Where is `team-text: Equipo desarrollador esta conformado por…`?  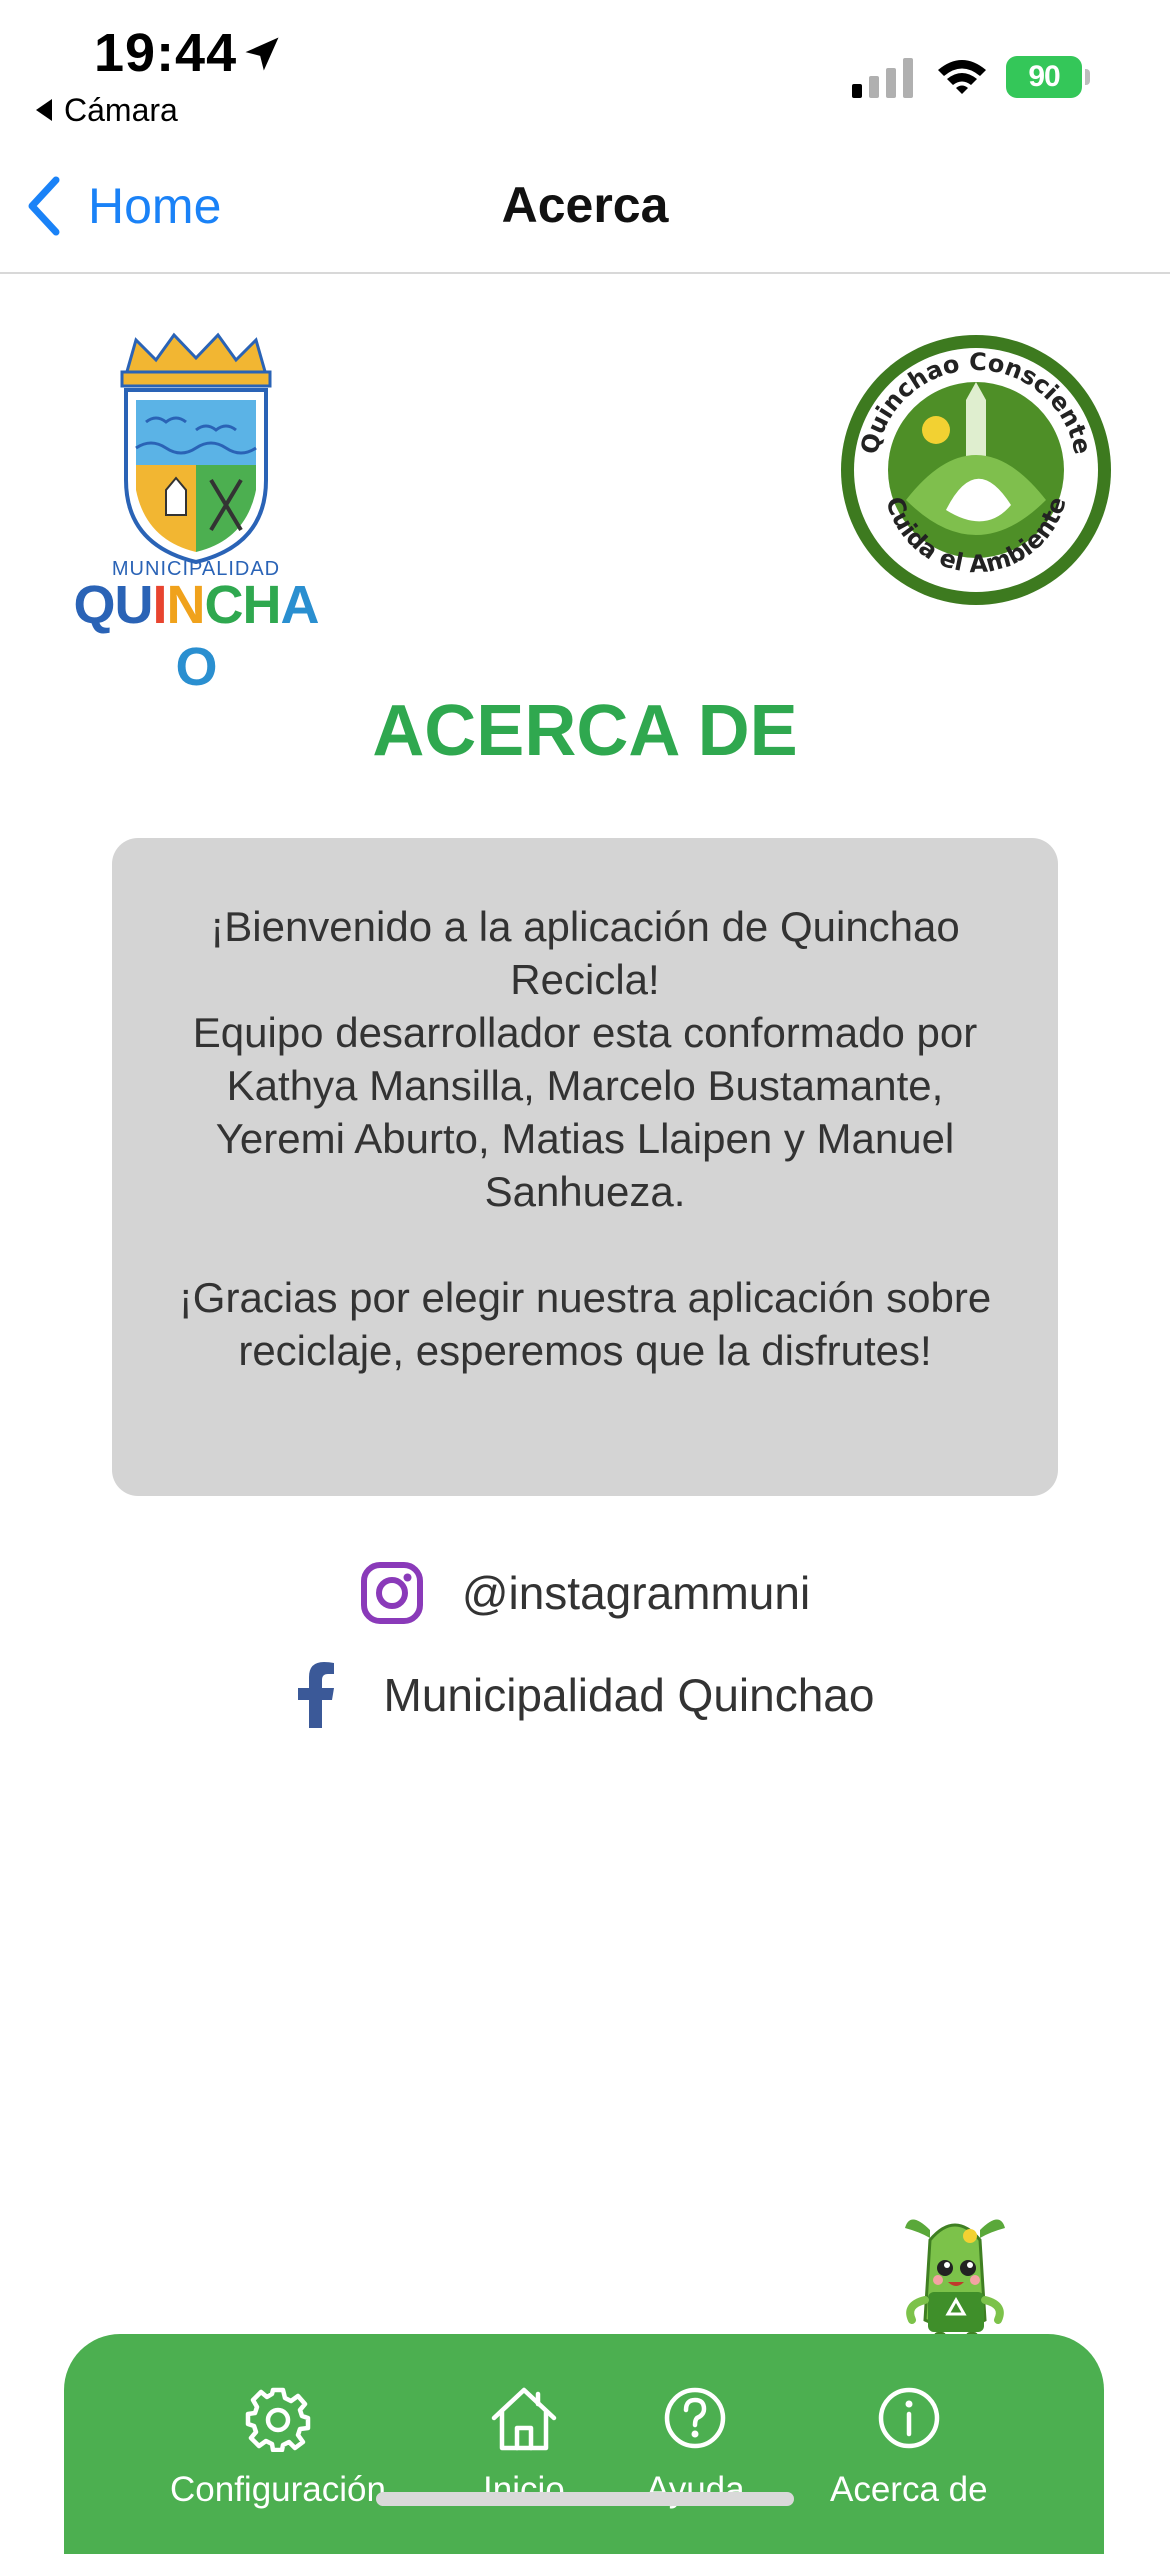 team-text: Equipo desarrollador esta conformado por… is located at coordinates (585, 1112).